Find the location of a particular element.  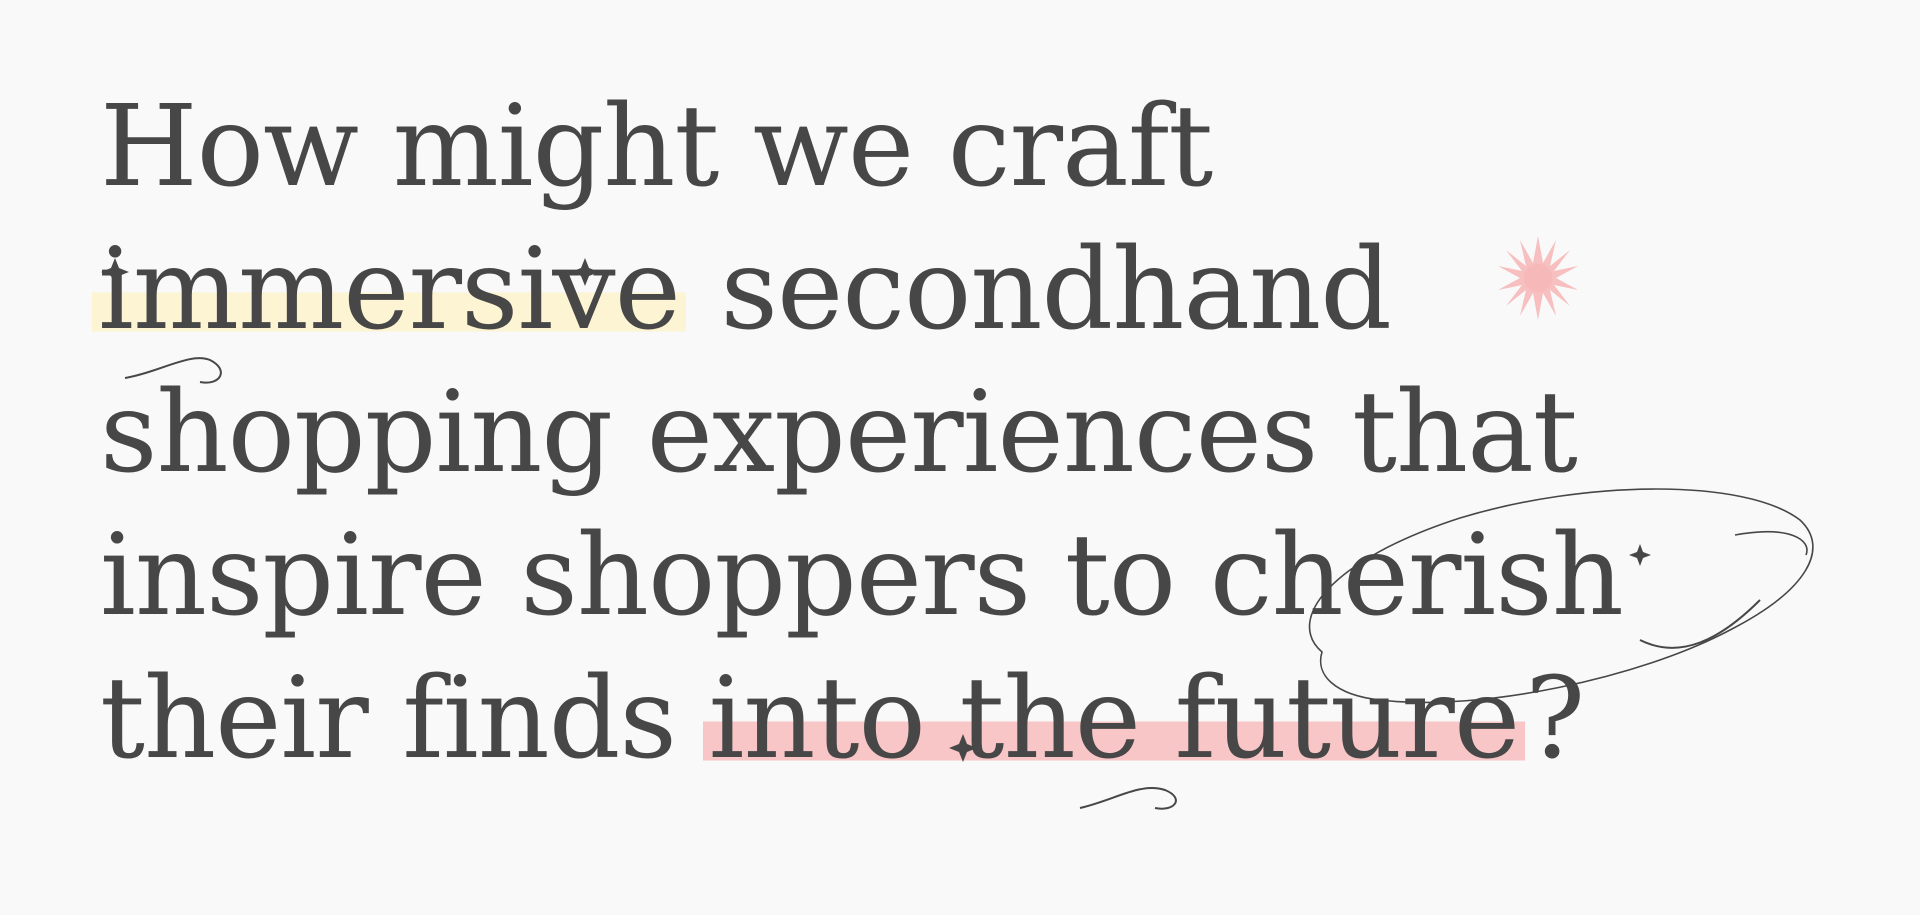

line-5-end: ? is located at coordinates (1555, 719).